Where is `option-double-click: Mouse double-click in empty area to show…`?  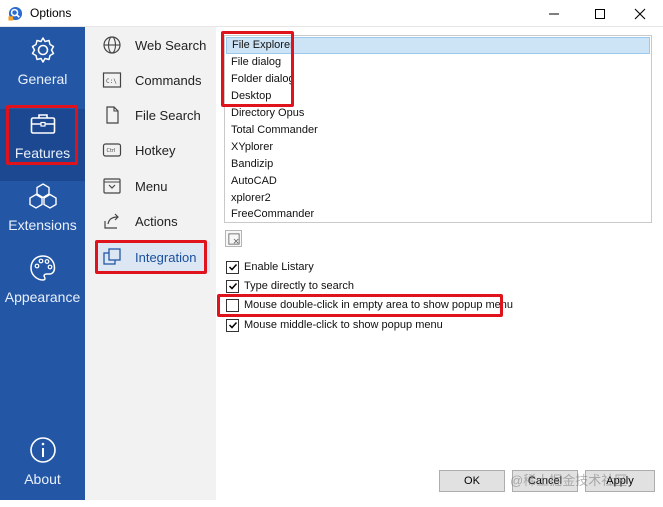
option-double-click: Mouse double-click in empty area to show… is located at coordinates (369, 305).